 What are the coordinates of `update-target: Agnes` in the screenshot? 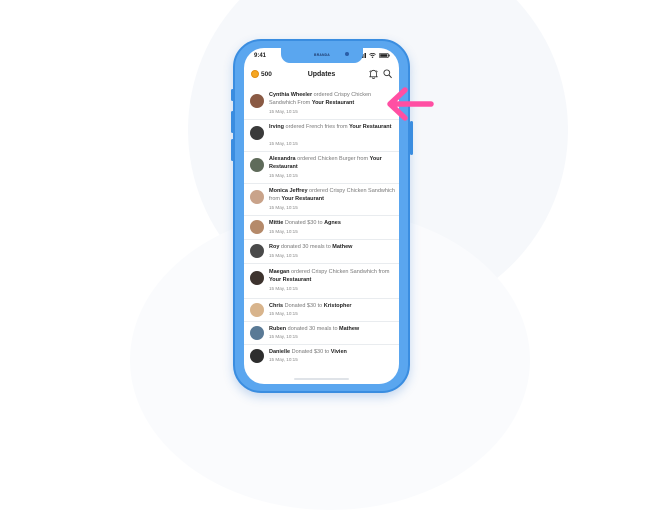 It's located at (332, 223).